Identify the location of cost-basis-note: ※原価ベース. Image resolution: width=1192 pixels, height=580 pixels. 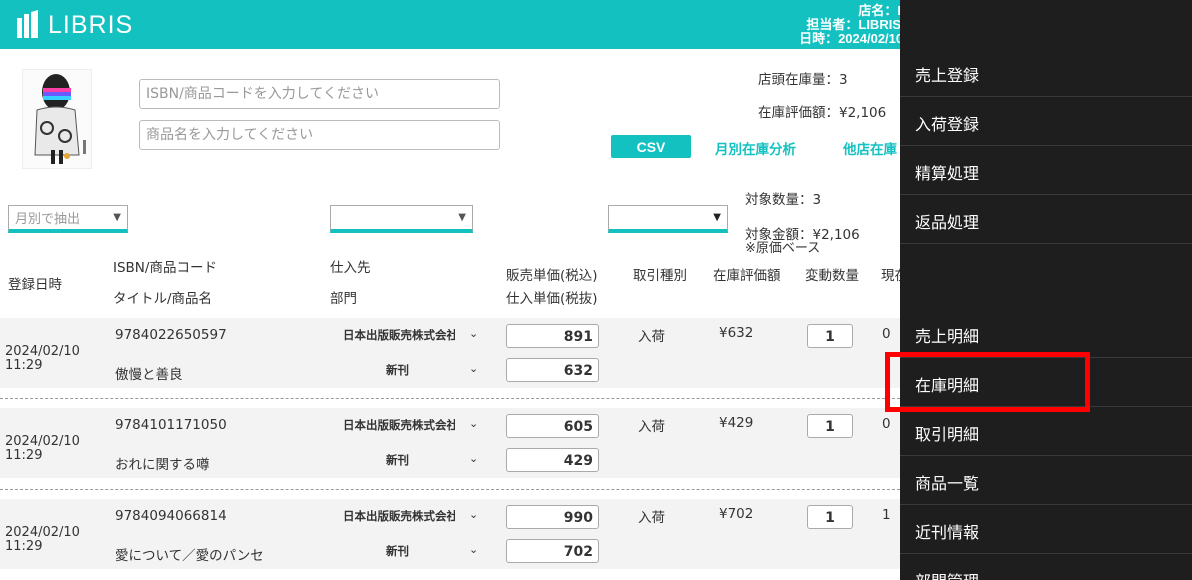
(783, 248).